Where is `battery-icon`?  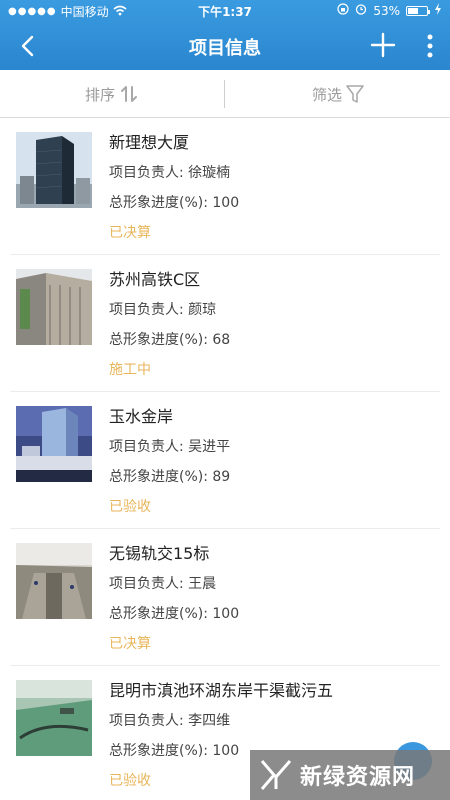 battery-icon is located at coordinates (418, 10).